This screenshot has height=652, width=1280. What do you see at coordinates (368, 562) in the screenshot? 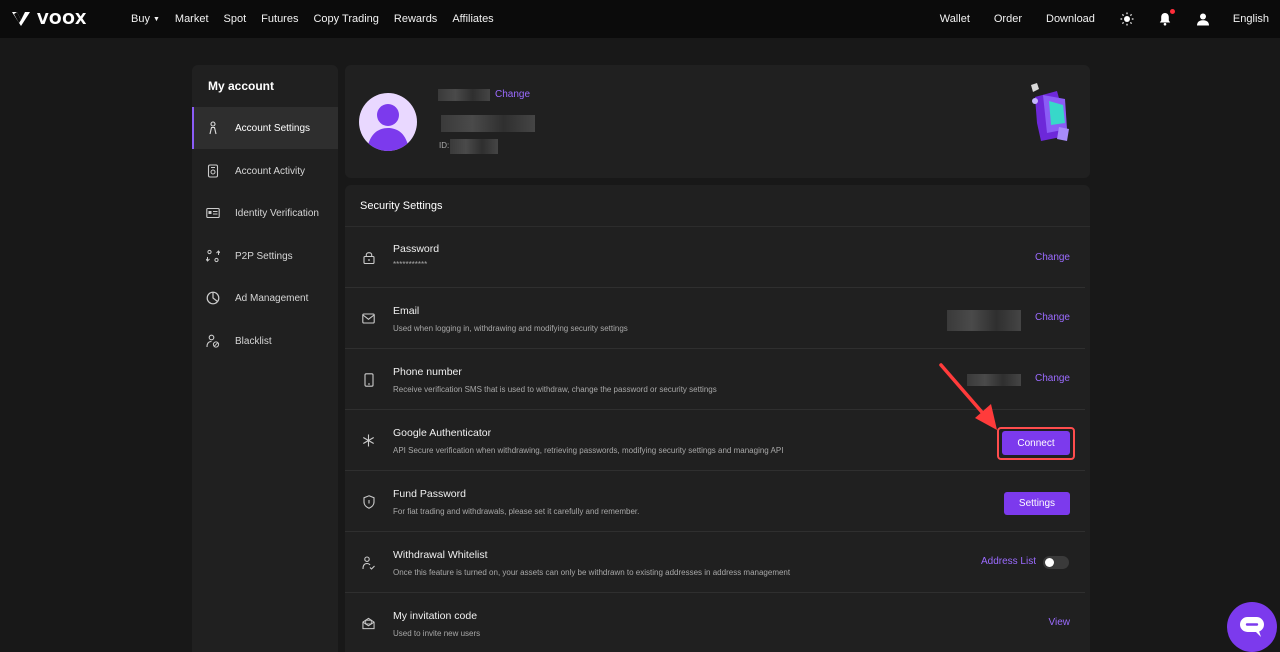
I see `whitelist-icon` at bounding box center [368, 562].